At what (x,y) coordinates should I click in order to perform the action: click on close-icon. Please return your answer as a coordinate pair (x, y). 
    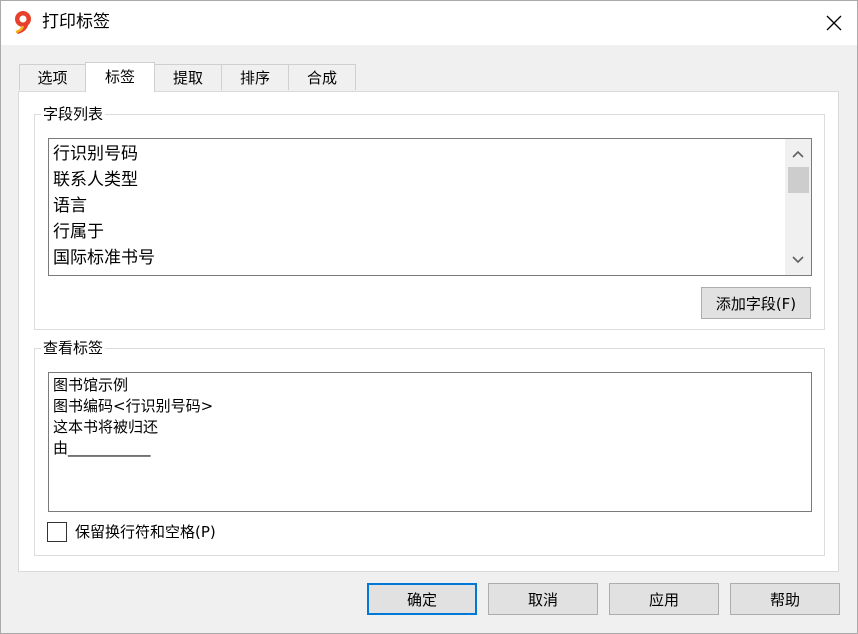
    Looking at the image, I should click on (834, 23).